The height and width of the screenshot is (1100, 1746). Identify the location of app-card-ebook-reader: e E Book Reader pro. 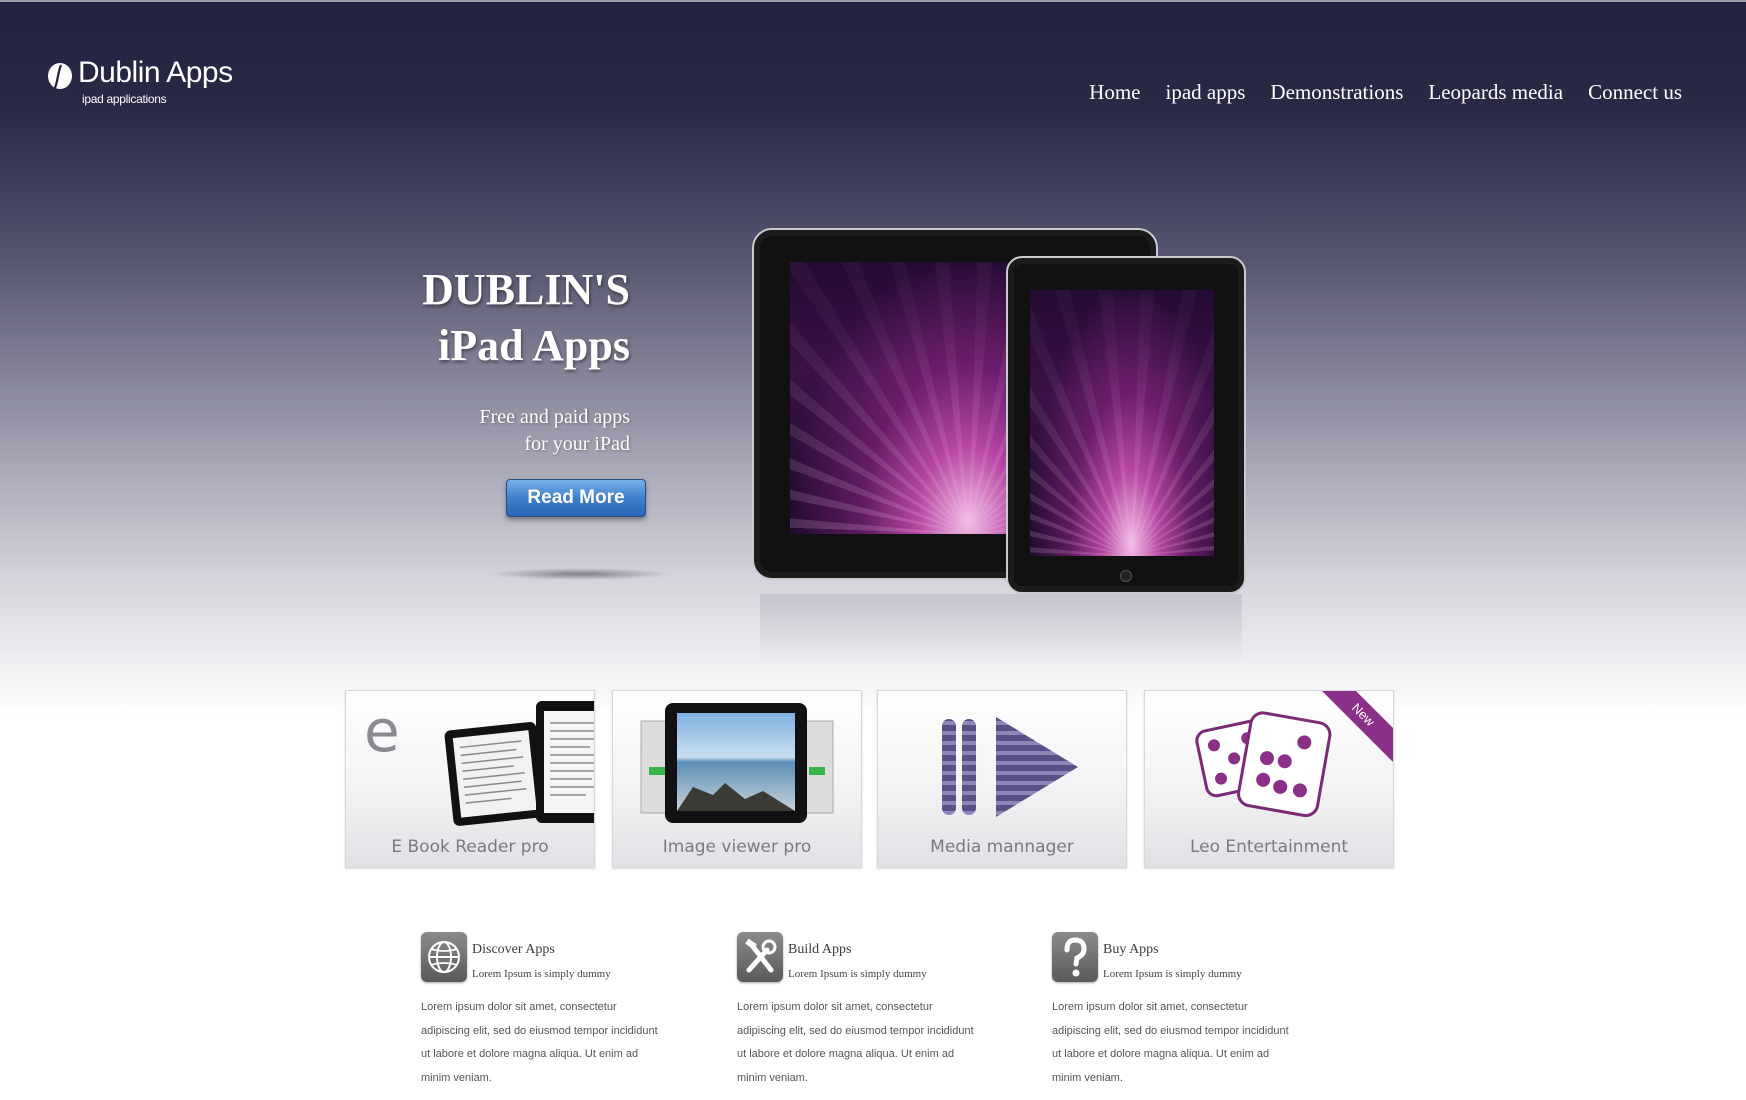
(470, 779).